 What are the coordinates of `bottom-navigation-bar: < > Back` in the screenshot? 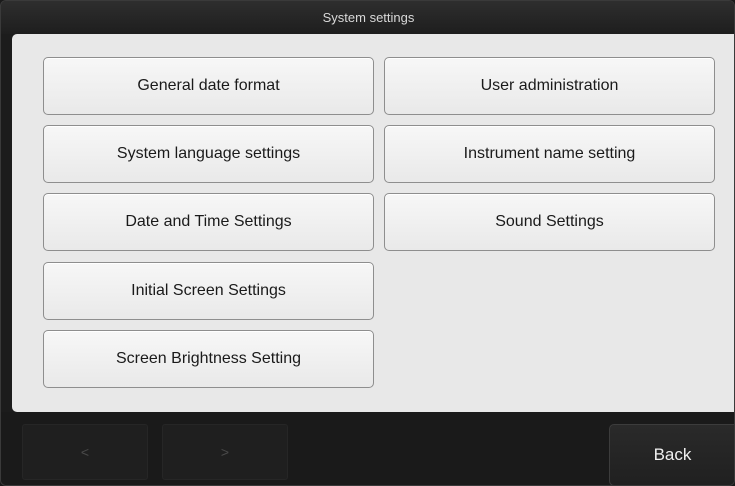 It's located at (367, 448).